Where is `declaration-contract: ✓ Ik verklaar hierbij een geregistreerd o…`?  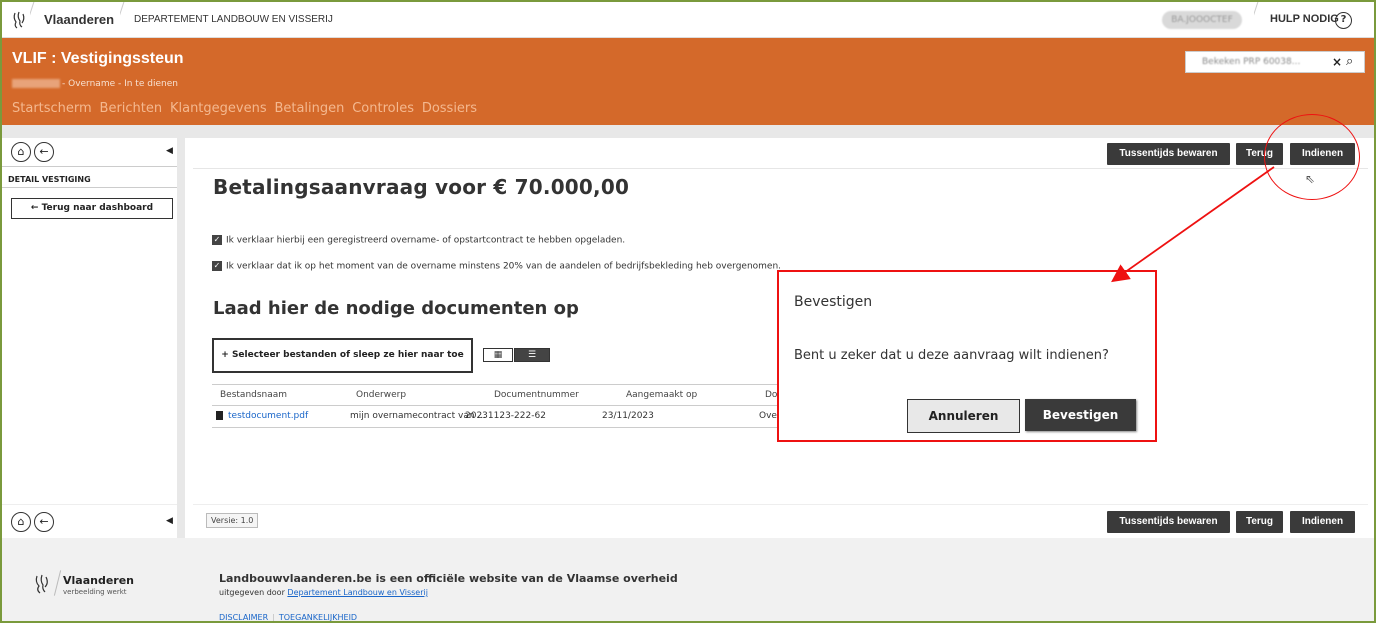
declaration-contract: ✓ Ik verklaar hierbij een geregistreerd o… is located at coordinates (418, 240).